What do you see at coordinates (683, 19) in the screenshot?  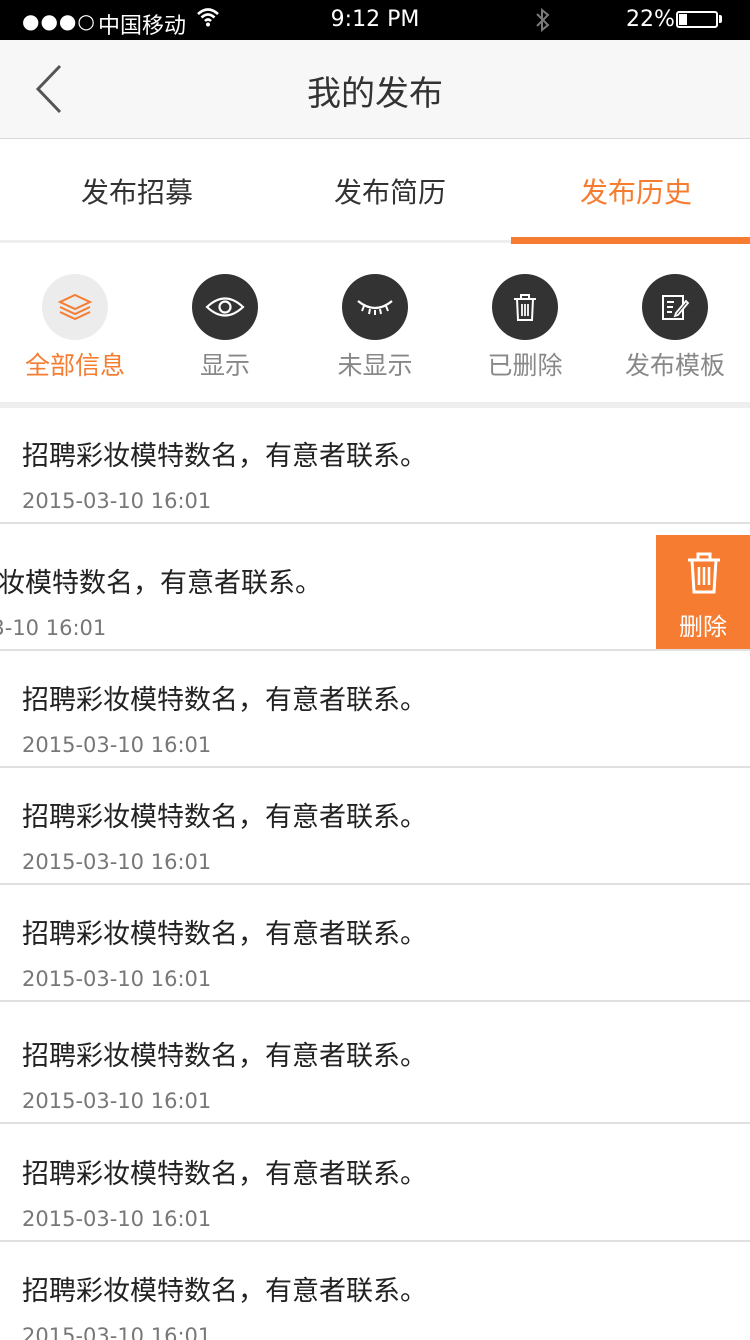 I see `battery-fill` at bounding box center [683, 19].